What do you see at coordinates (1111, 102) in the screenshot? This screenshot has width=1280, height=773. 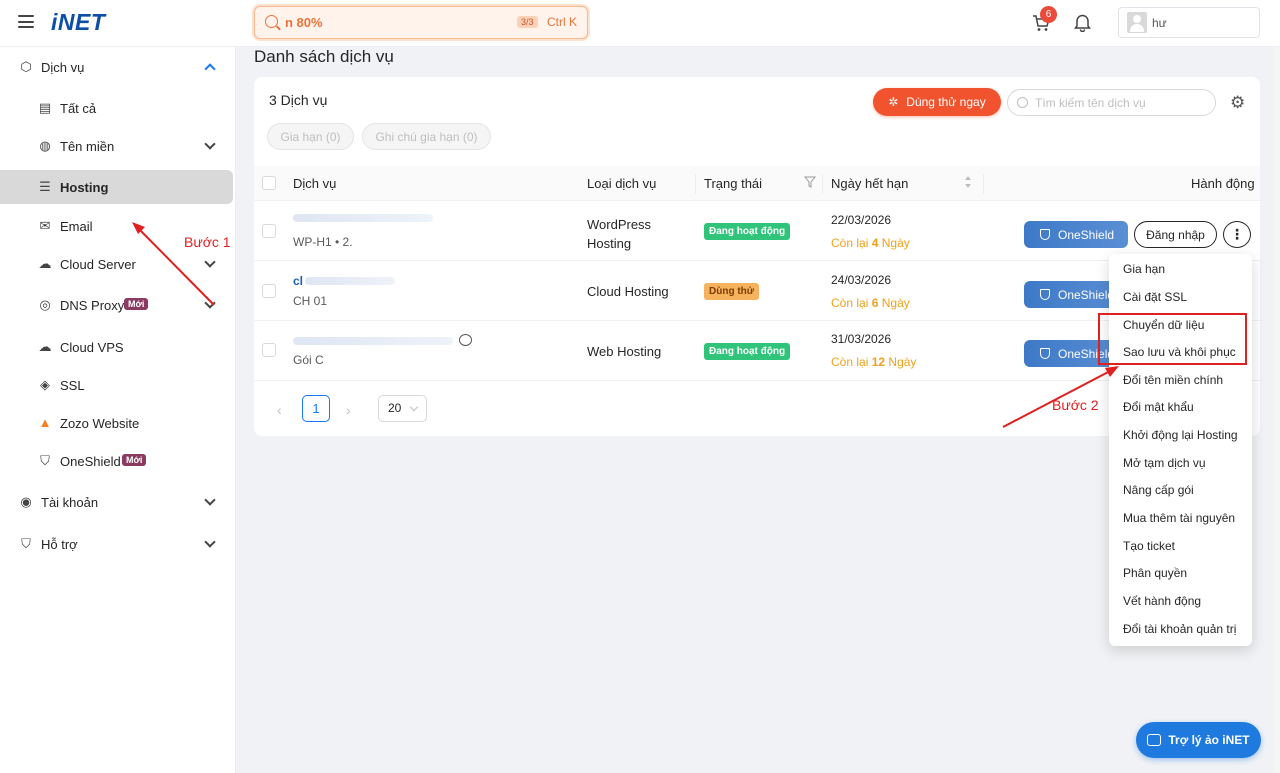 I see `service-search-input: Tìm kiếm tên dịch vụ` at bounding box center [1111, 102].